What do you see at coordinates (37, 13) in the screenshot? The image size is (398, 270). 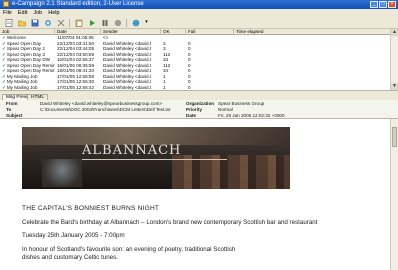 I see `menu-job: Job` at bounding box center [37, 13].